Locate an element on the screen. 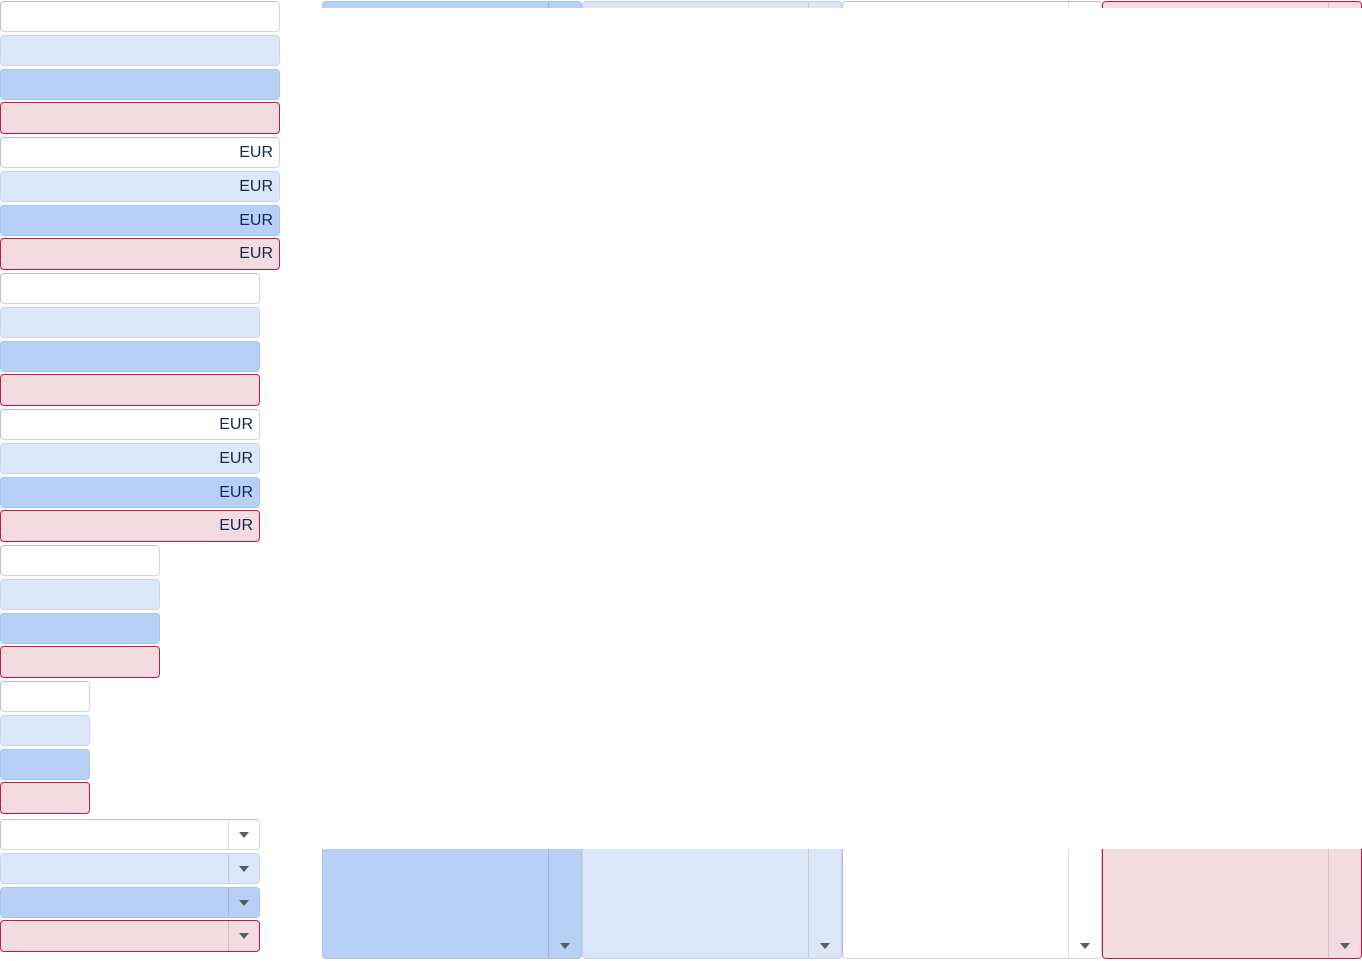  text-input-tiny-focus is located at coordinates (45, 764).